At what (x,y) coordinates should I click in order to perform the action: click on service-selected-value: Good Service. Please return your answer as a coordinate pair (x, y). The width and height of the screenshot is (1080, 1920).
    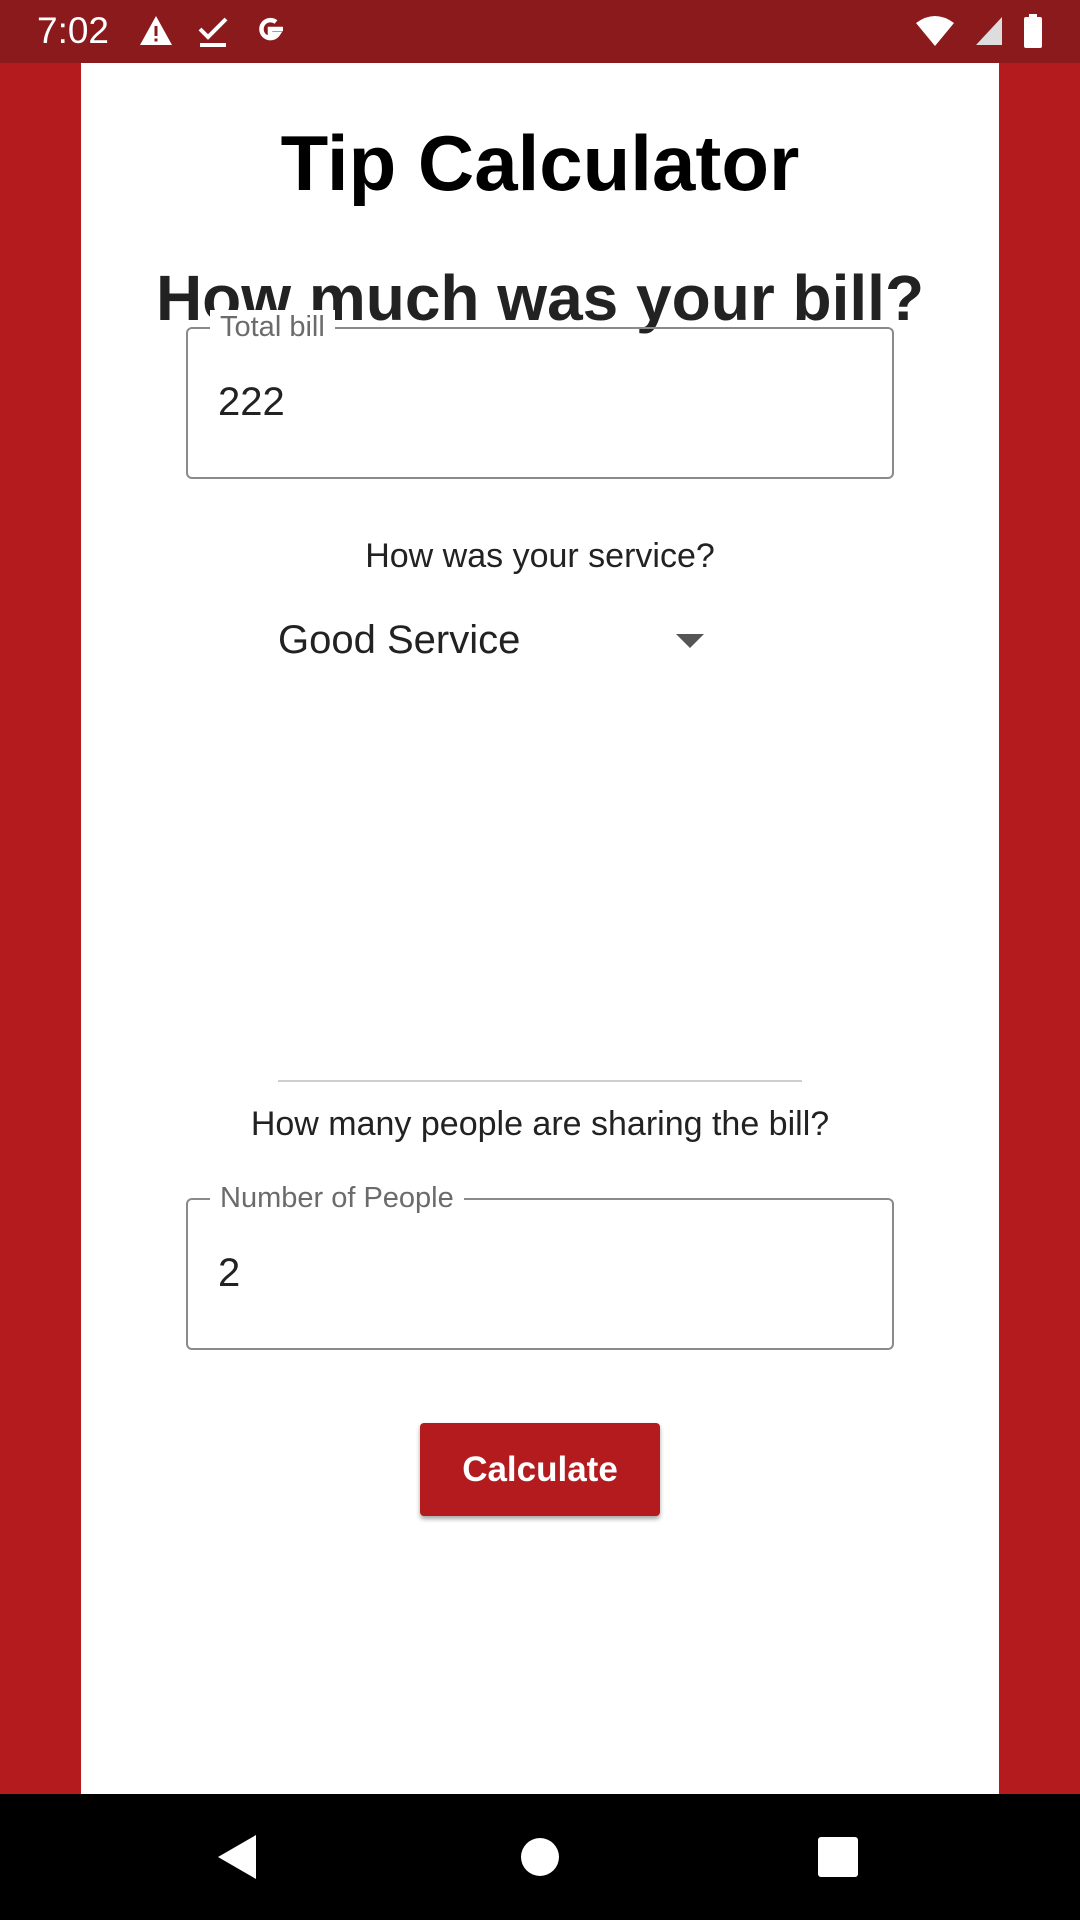
    Looking at the image, I should click on (399, 640).